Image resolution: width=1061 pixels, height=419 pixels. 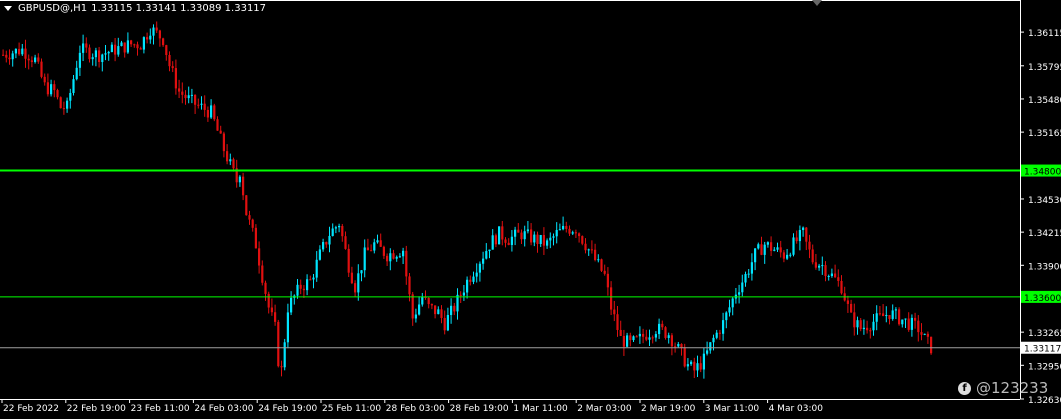 I want to click on chart-menu-triangle-icon, so click(x=8, y=8).